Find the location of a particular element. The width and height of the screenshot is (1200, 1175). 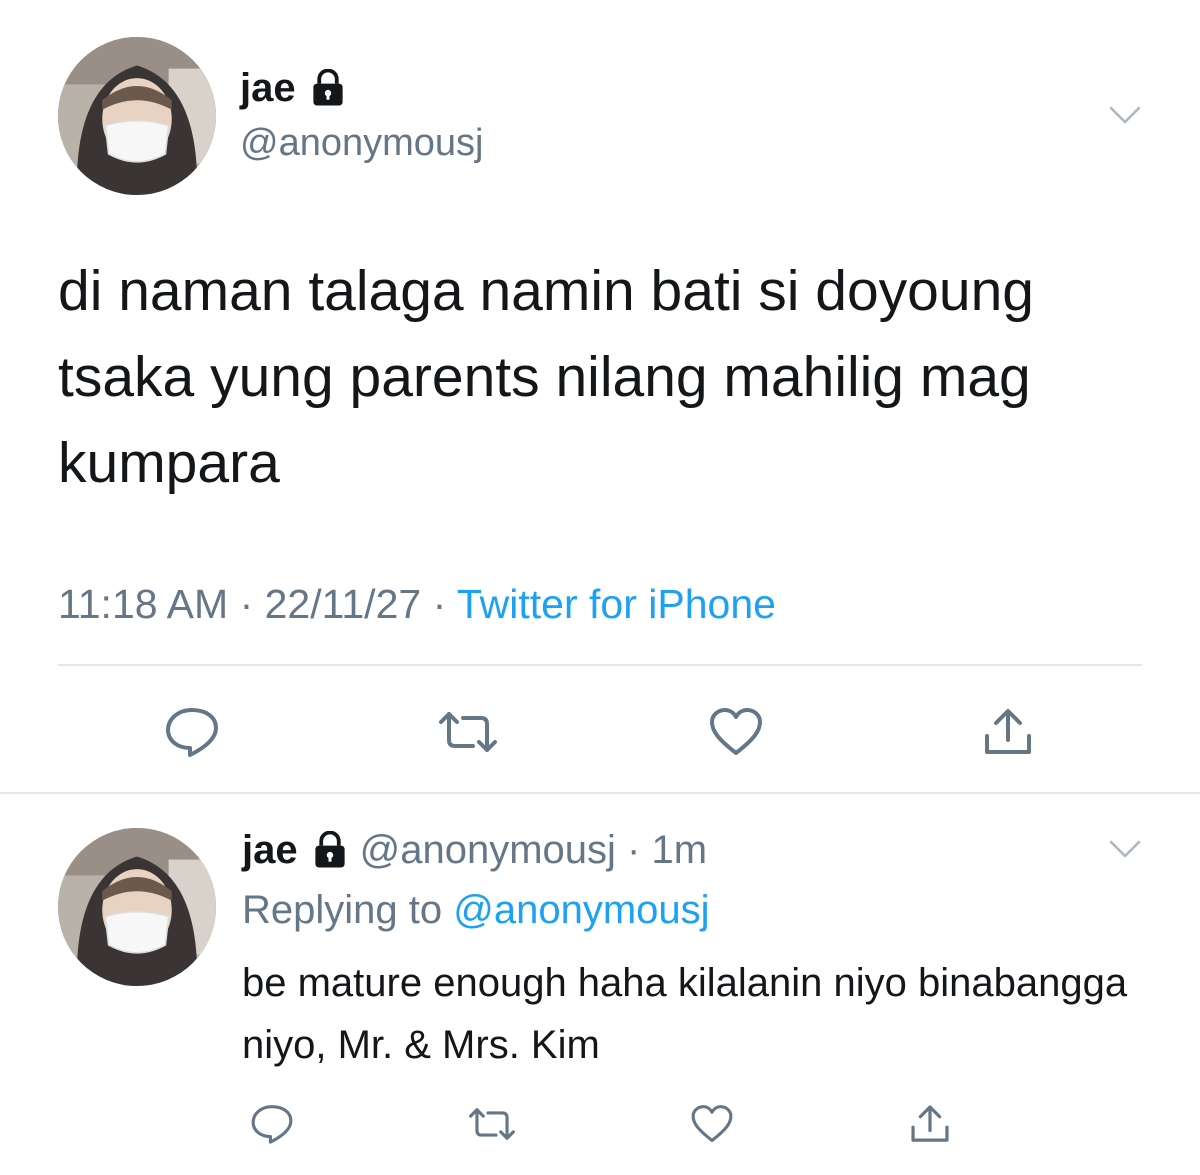

tweet-source-link: Twitter for iPhone is located at coordinates (616, 604).